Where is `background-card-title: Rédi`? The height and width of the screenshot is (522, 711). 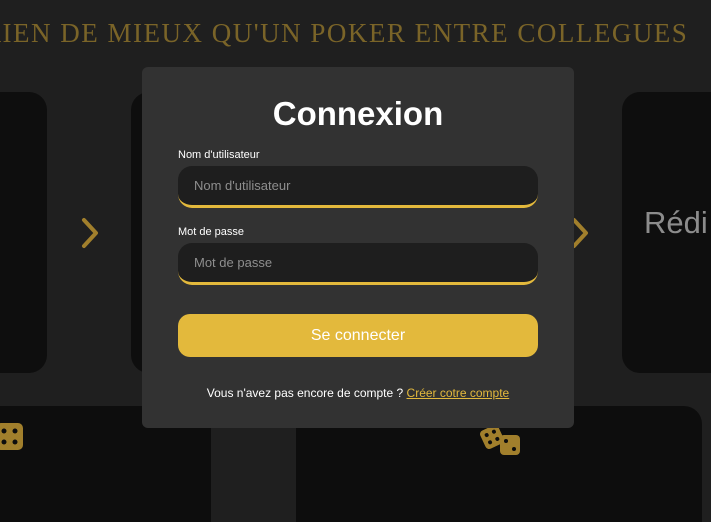
background-card-title: Rédi is located at coordinates (676, 222).